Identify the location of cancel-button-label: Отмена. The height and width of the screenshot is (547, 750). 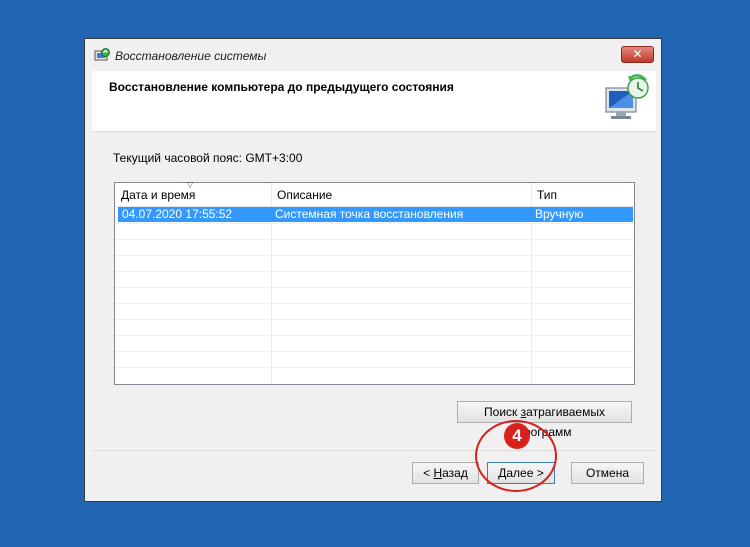
(607, 473).